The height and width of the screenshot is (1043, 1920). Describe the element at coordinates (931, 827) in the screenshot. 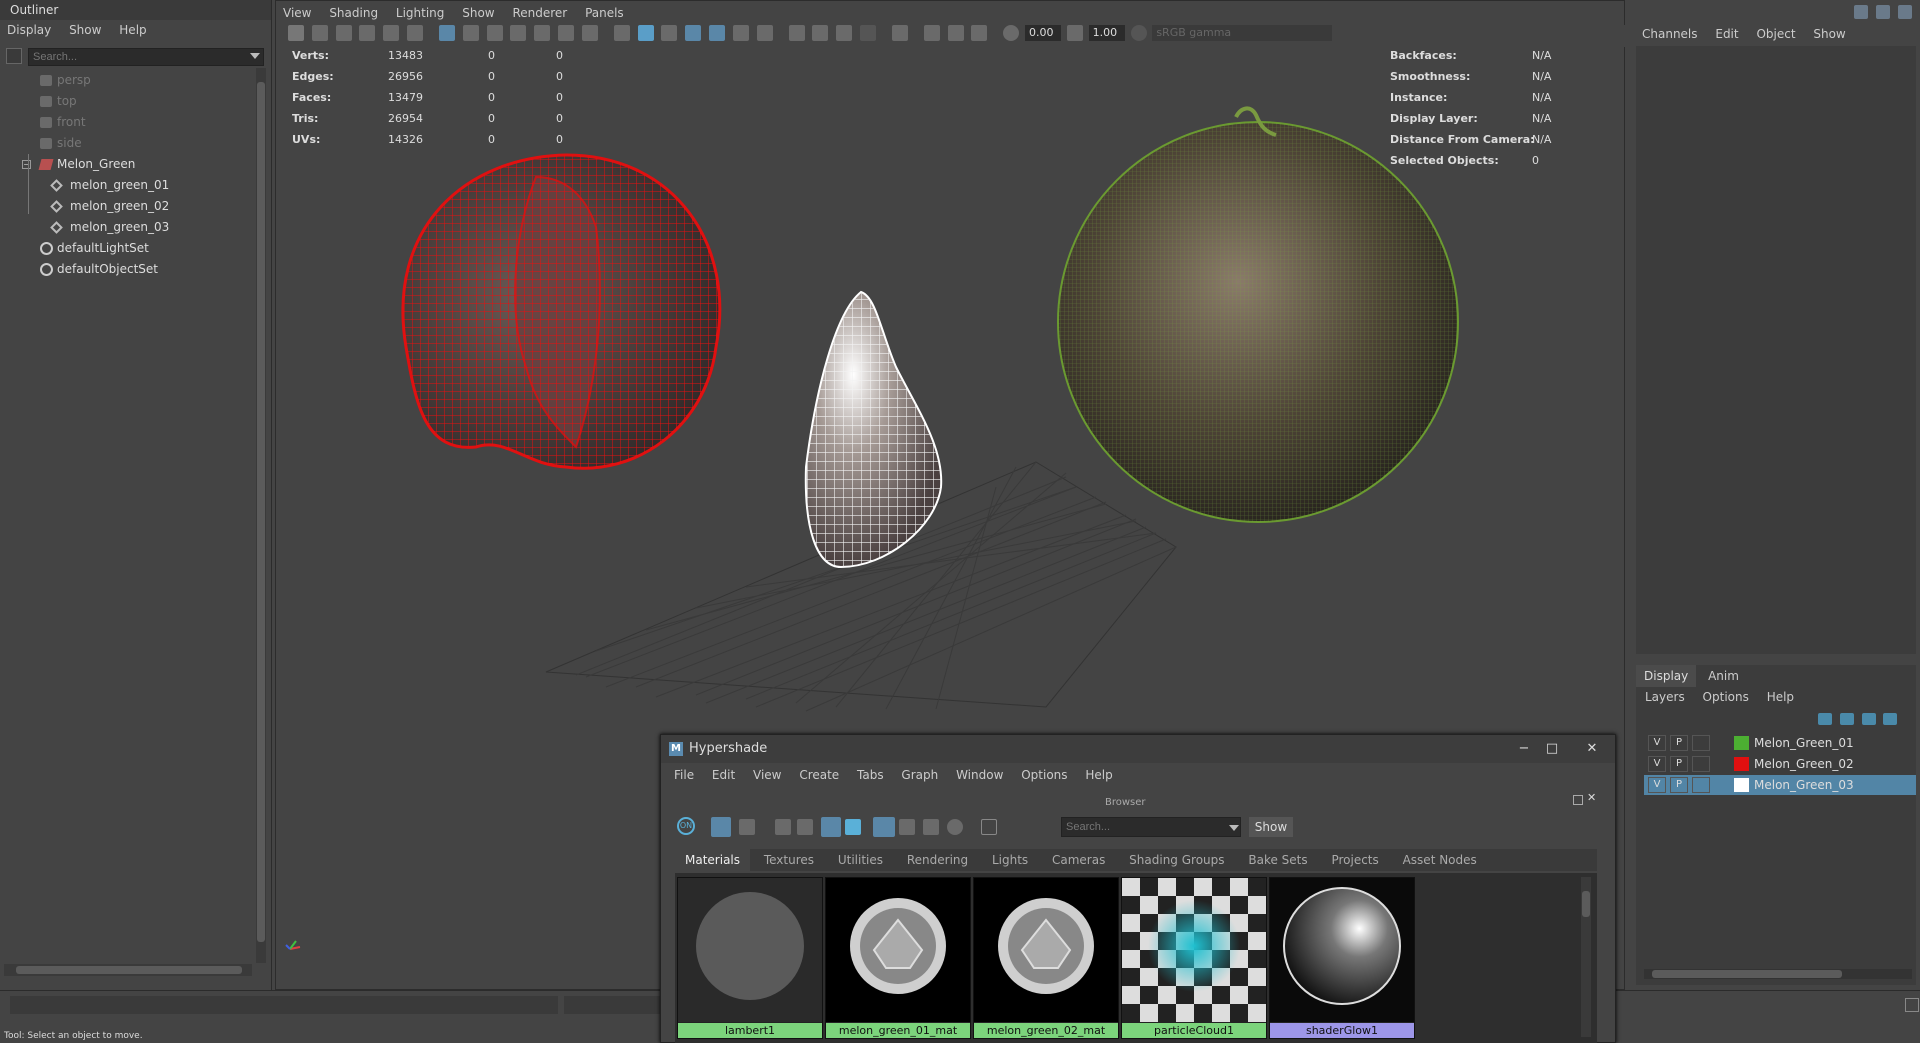

I see `sort-by-time-icon` at that location.